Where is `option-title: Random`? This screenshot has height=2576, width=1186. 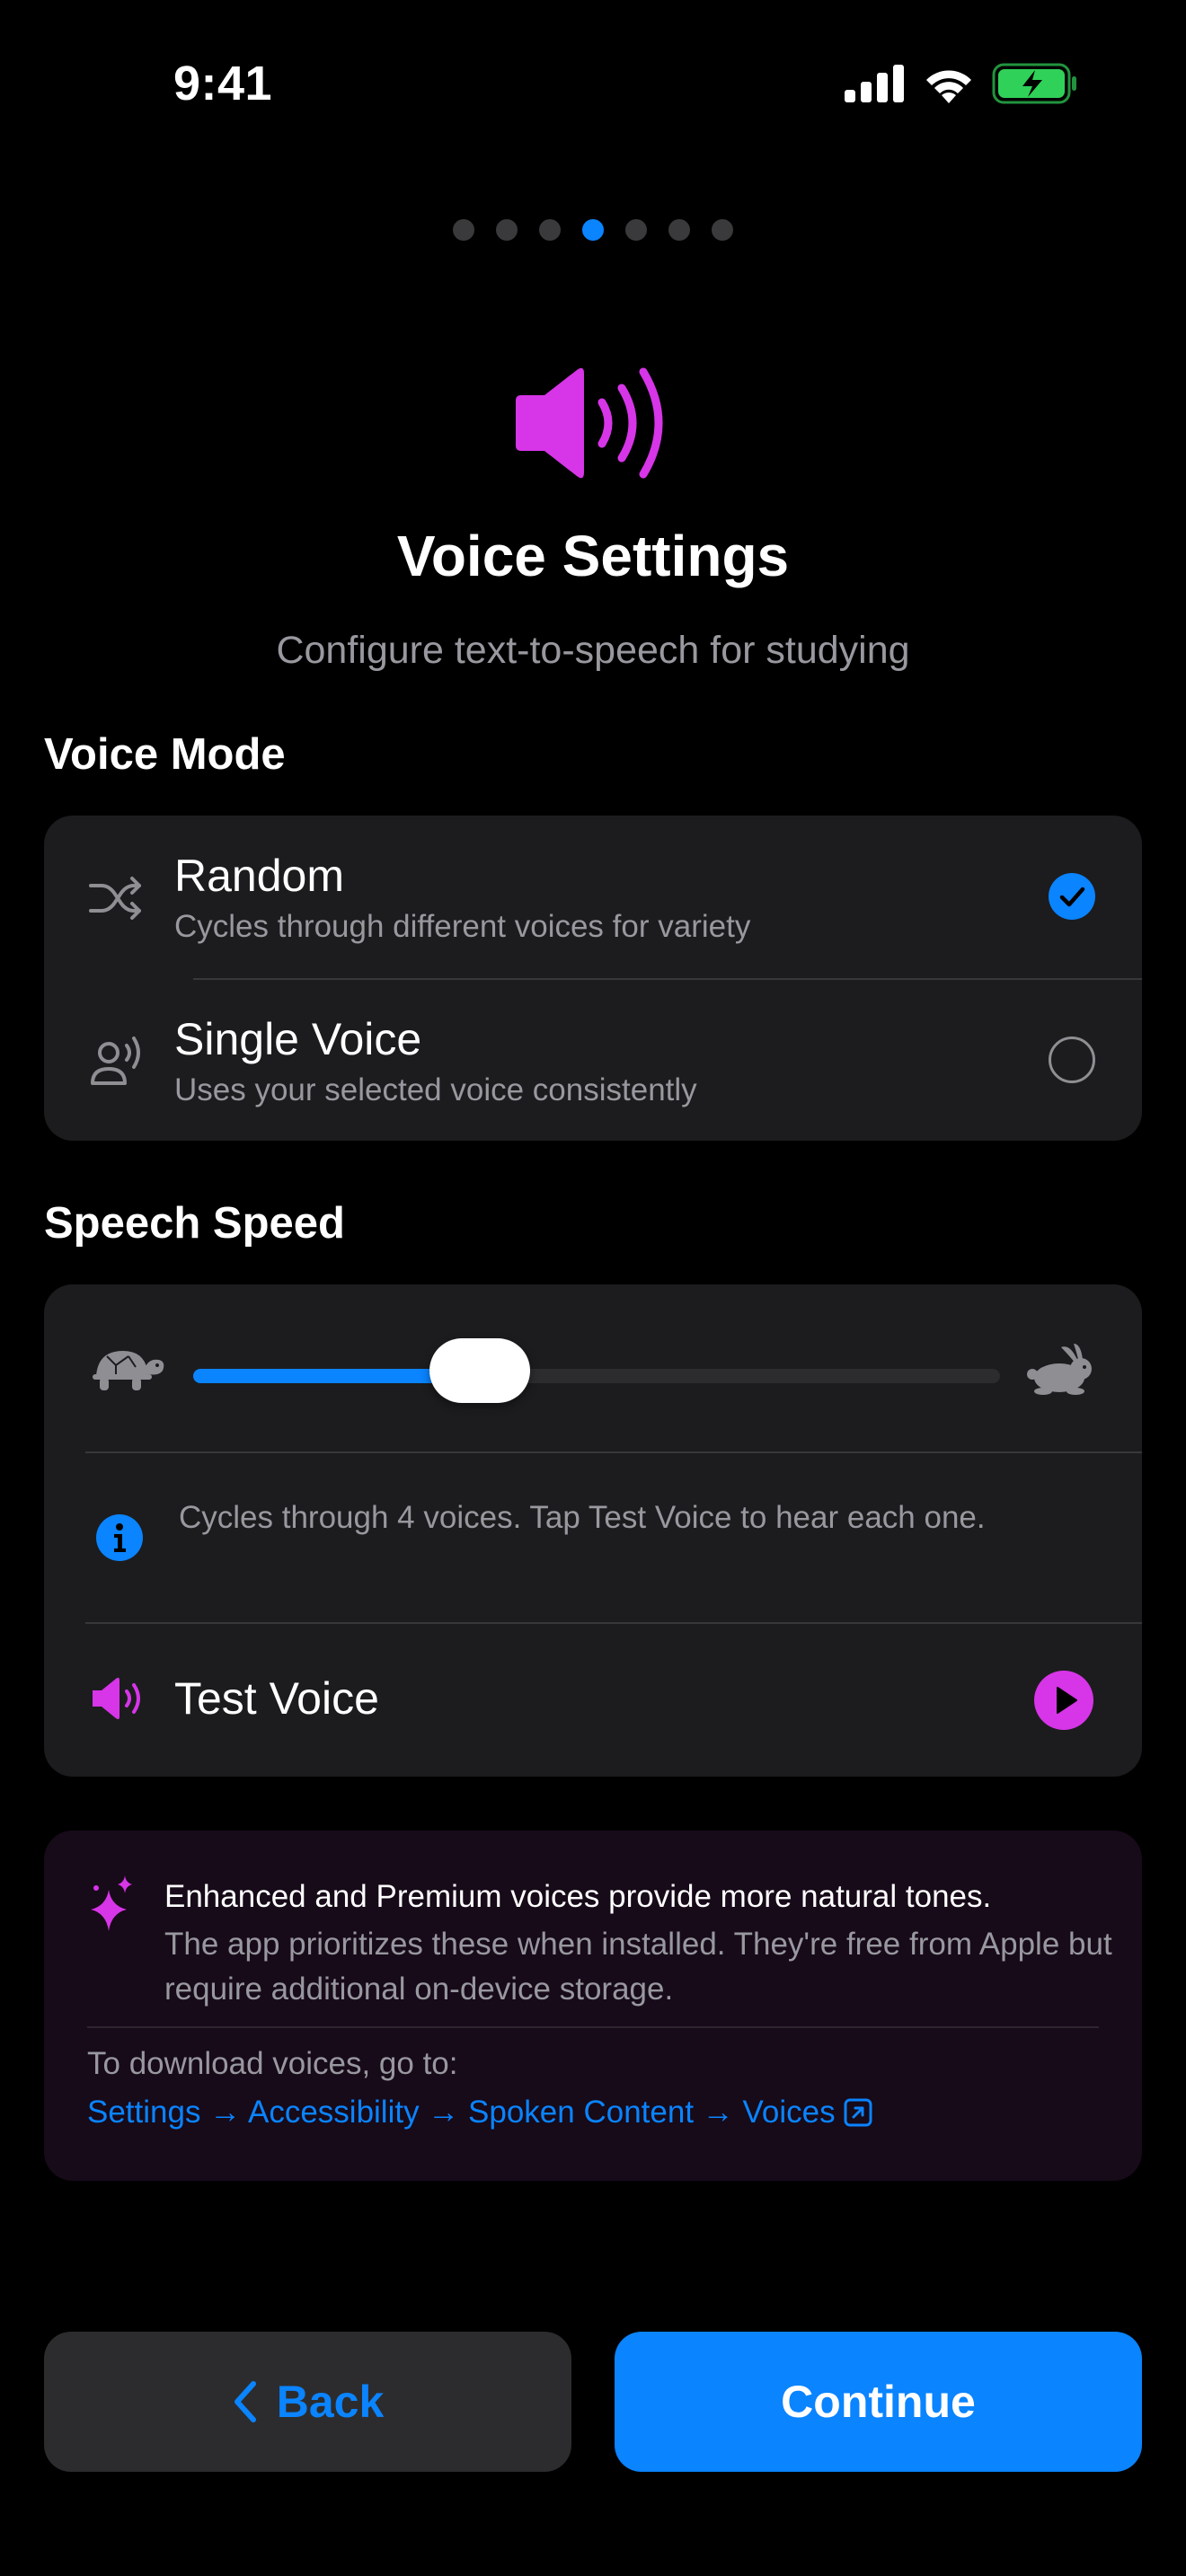 option-title: Random is located at coordinates (259, 876).